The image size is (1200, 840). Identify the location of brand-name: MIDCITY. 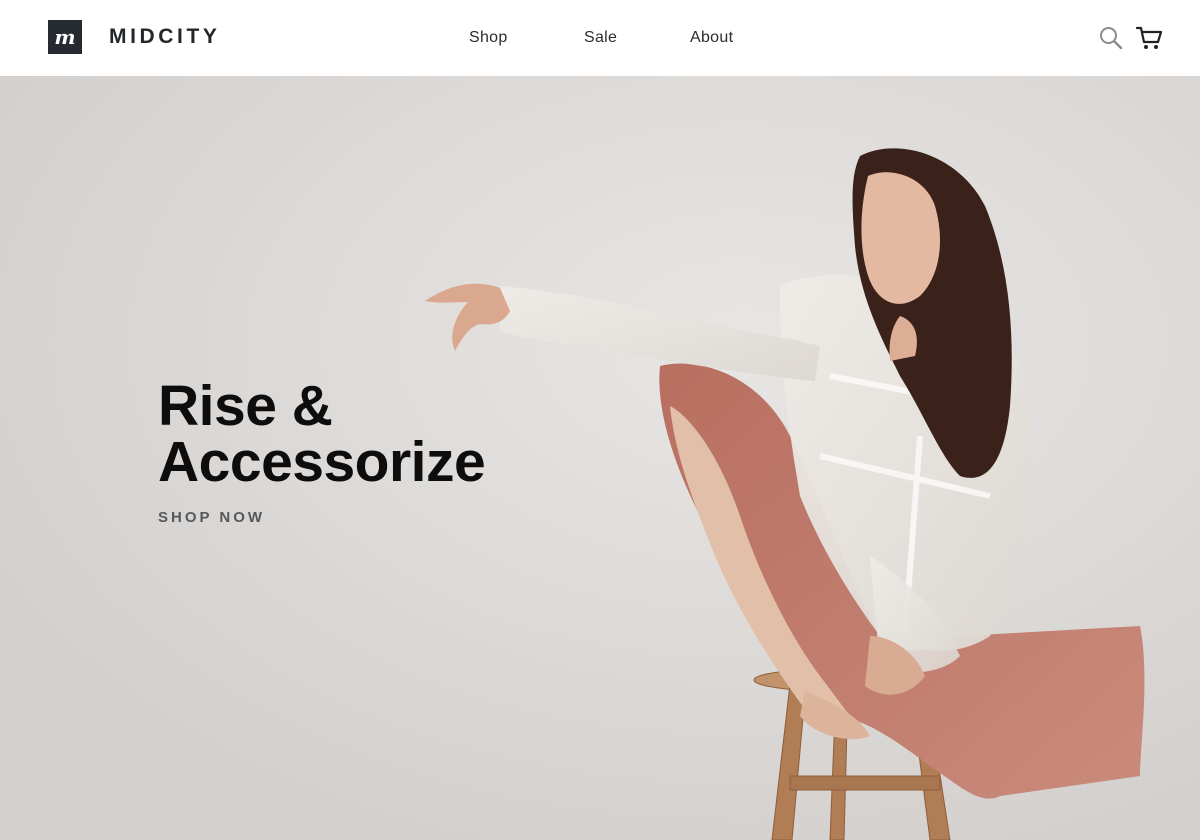
(165, 36).